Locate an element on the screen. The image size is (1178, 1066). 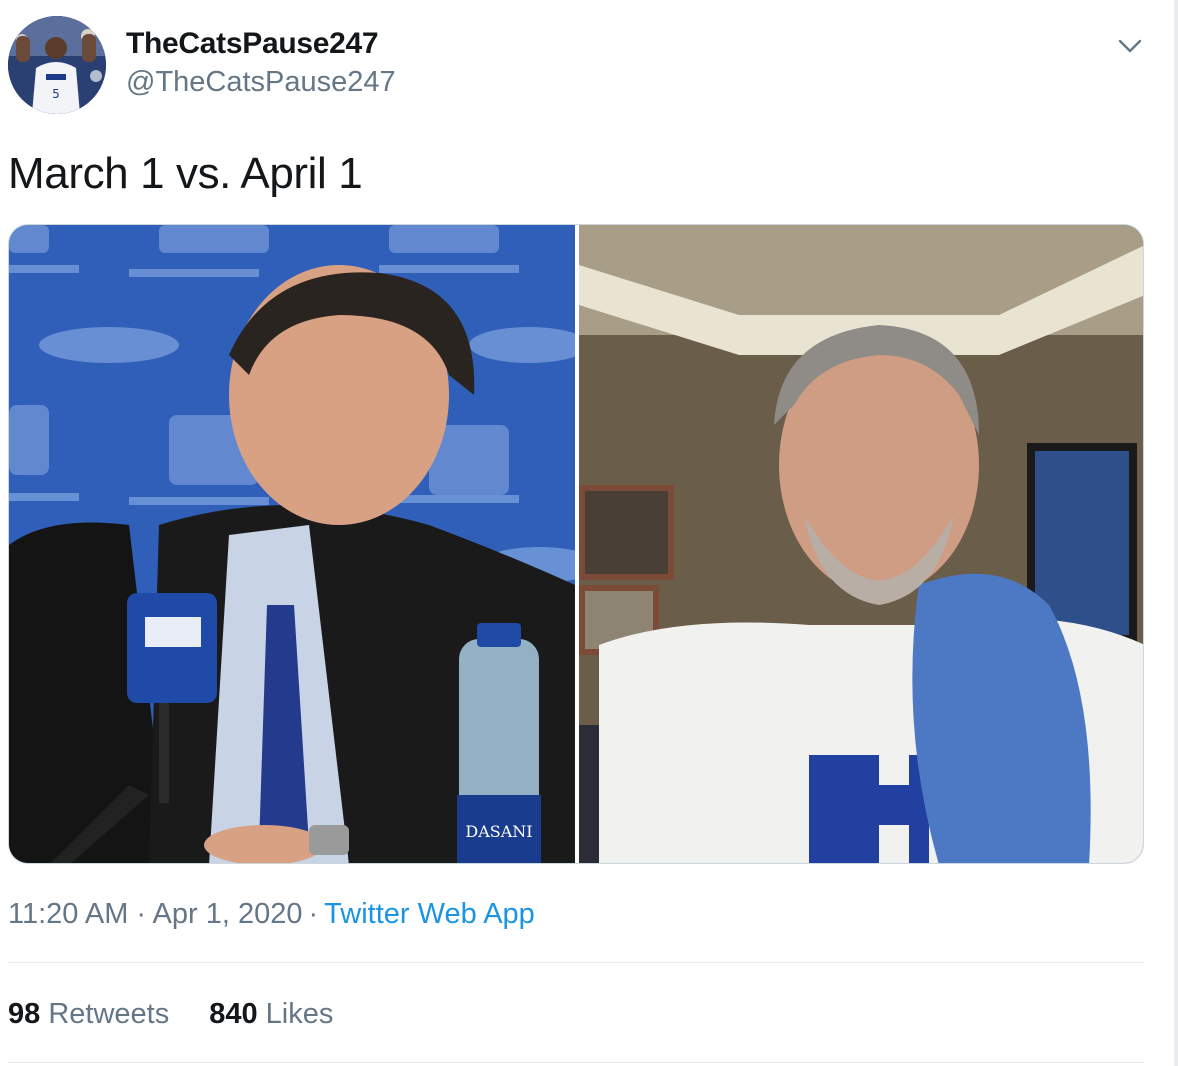
retweets-stat: 98 Retweets is located at coordinates (88, 1014).